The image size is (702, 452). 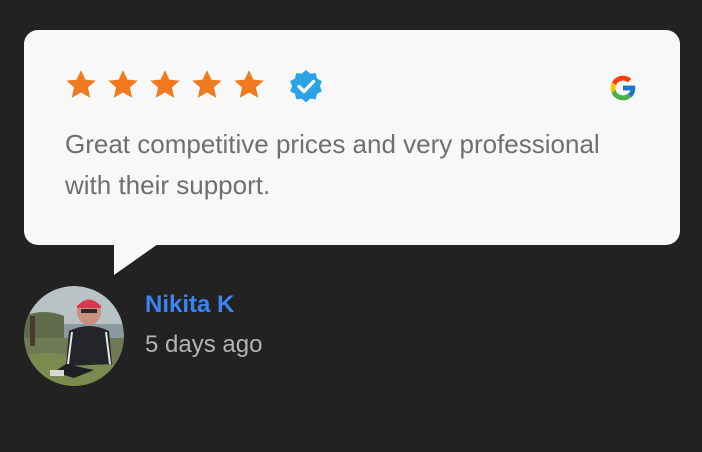 What do you see at coordinates (623, 88) in the screenshot?
I see `google-logo-icon` at bounding box center [623, 88].